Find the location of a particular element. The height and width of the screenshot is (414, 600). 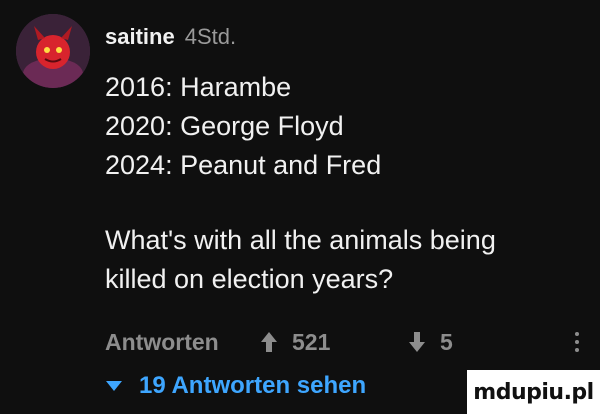

timestamp: 4Std. is located at coordinates (210, 36).